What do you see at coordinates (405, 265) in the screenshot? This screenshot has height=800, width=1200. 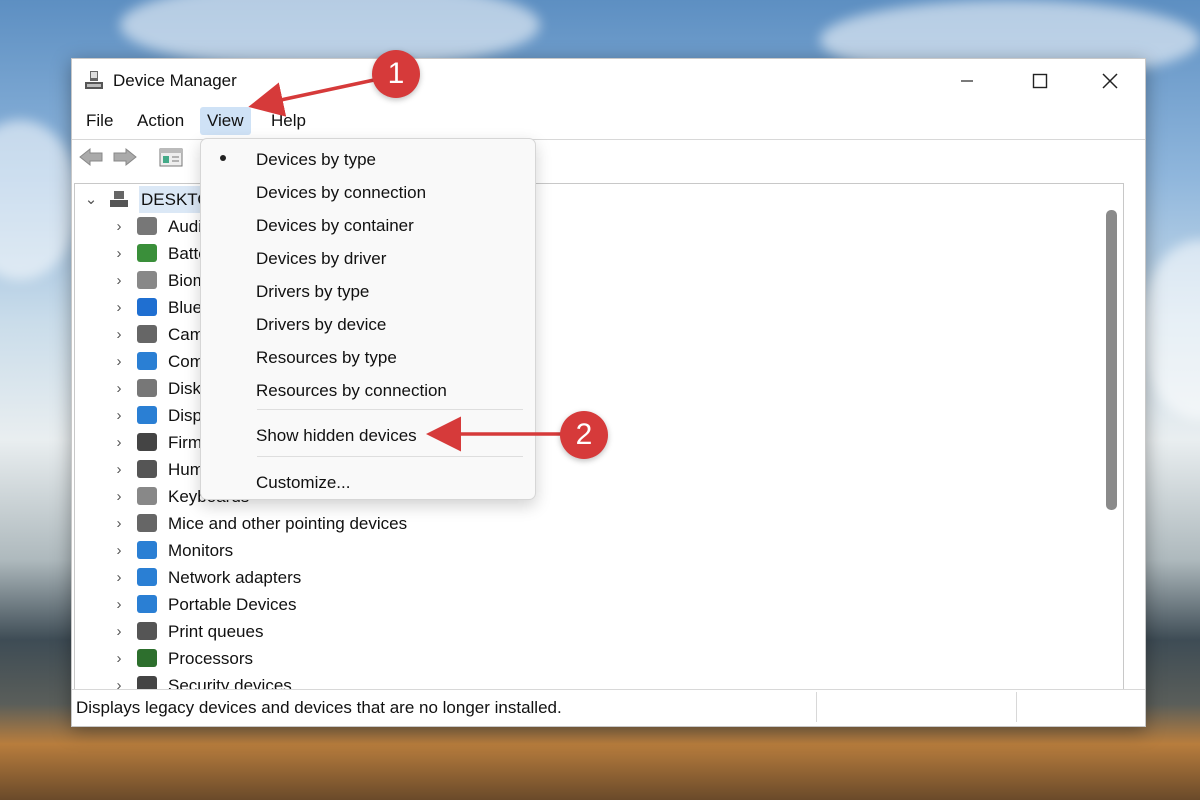 I see `annotation-layer` at bounding box center [405, 265].